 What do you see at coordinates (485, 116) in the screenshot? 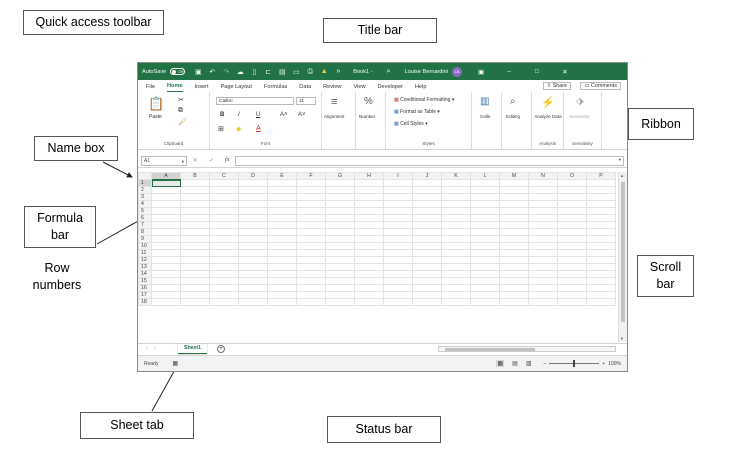
I see `cells-label: Cells` at bounding box center [485, 116].